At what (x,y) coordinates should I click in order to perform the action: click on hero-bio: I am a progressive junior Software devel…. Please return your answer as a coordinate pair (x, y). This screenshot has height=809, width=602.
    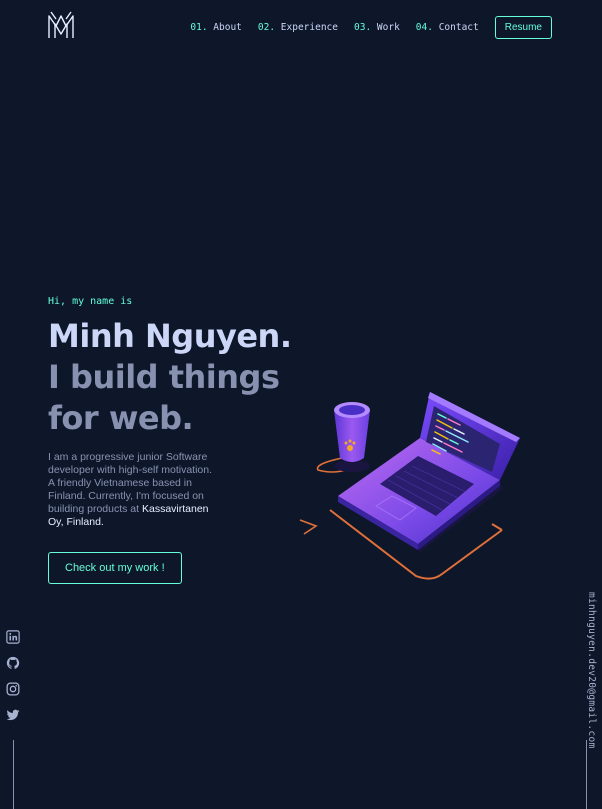
    Looking at the image, I should click on (130, 490).